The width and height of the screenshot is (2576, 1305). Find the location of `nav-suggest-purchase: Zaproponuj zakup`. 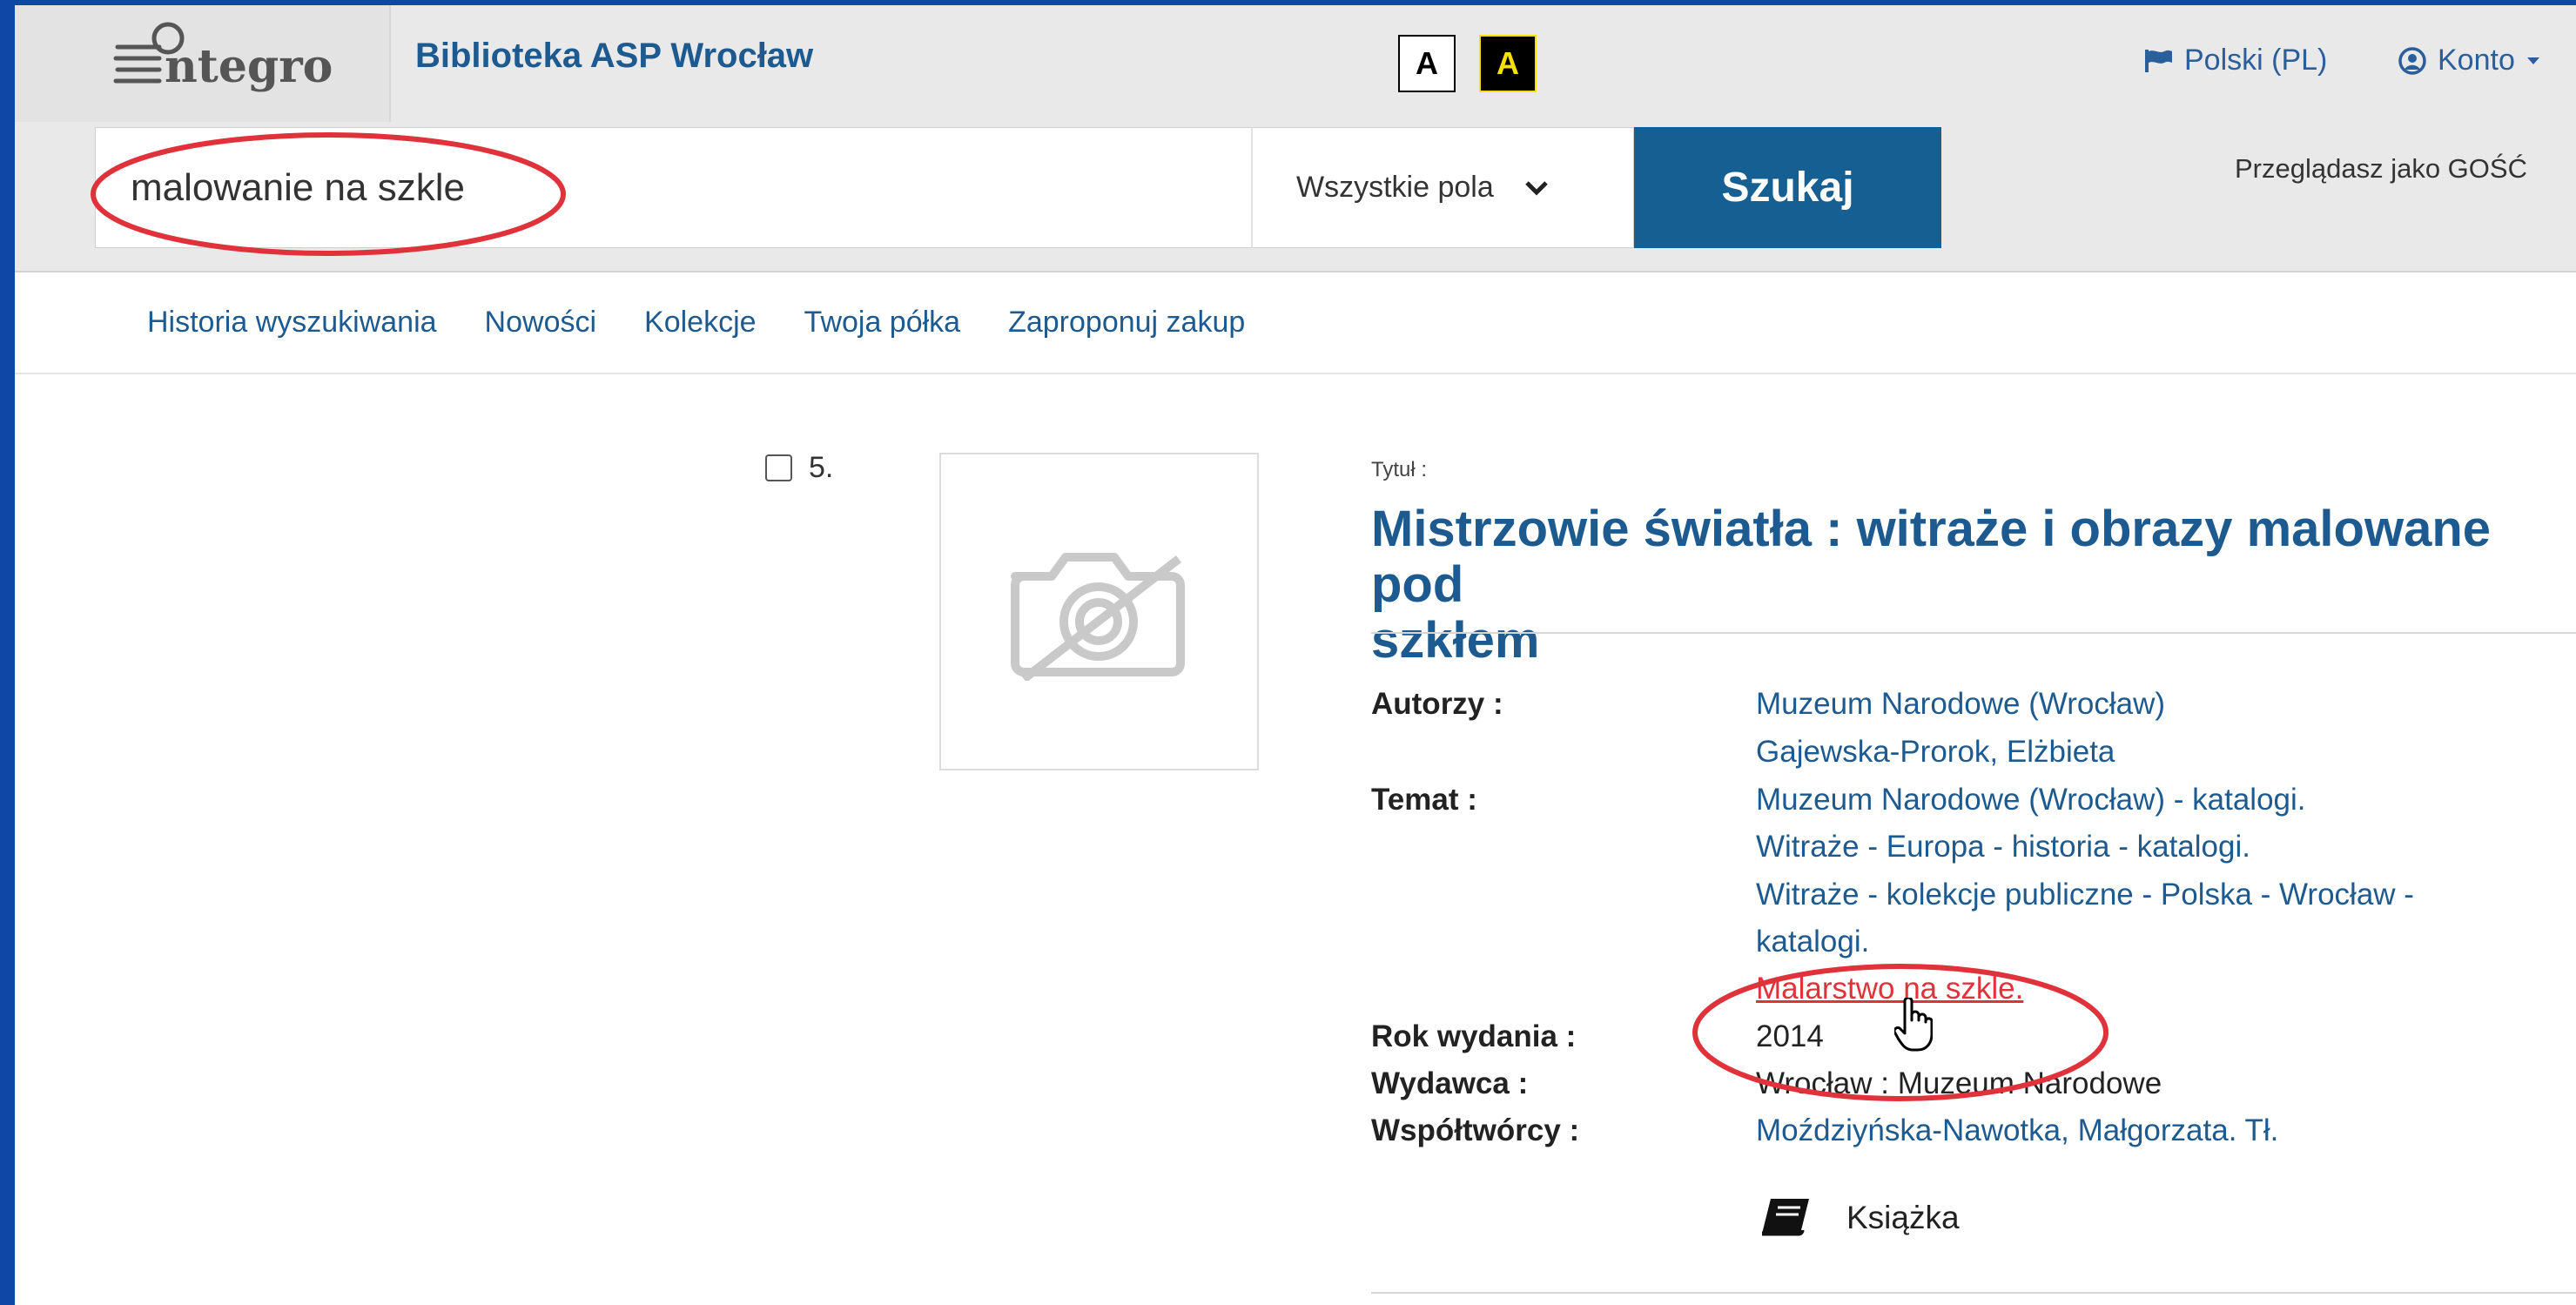

nav-suggest-purchase: Zaproponuj zakup is located at coordinates (1126, 323).